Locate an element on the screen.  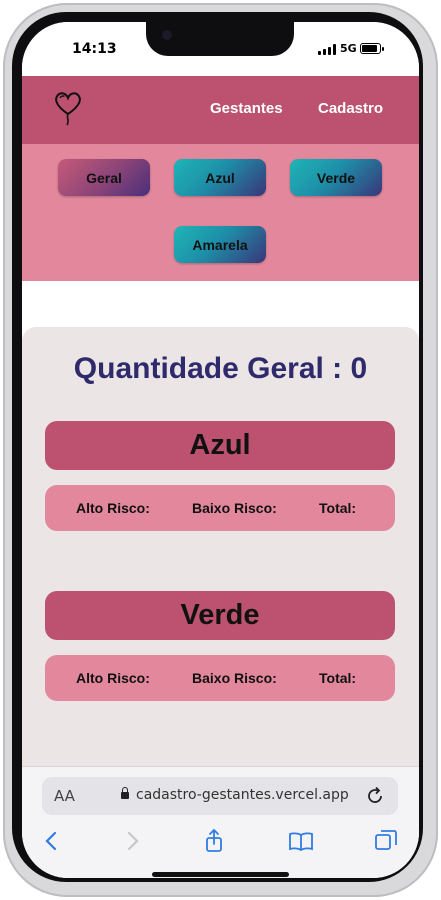
filter-bar: Geral Azul Verde Amarela is located at coordinates (220, 212).